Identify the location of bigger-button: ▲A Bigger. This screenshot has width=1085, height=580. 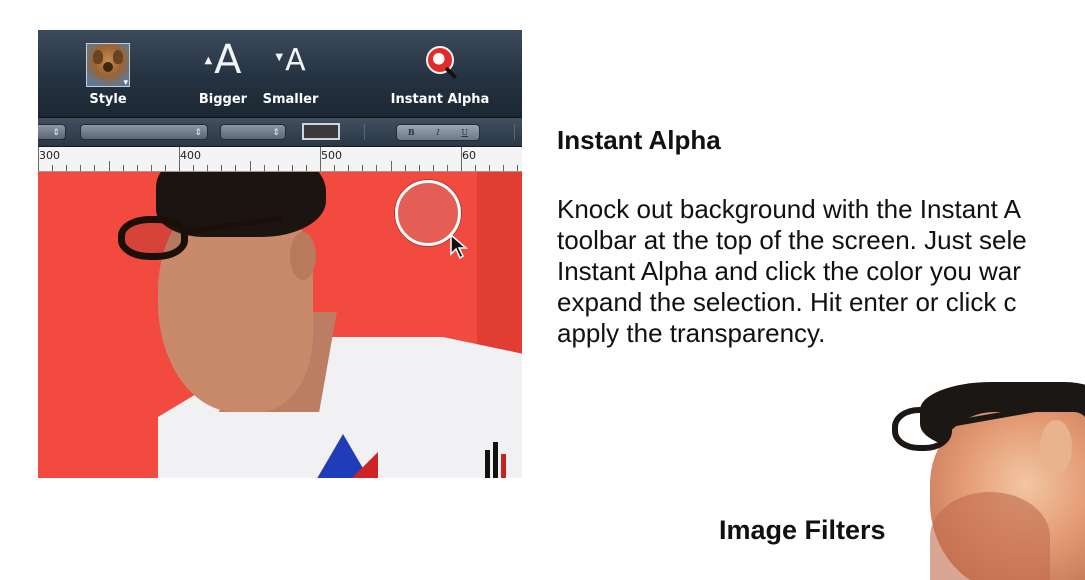
(223, 72).